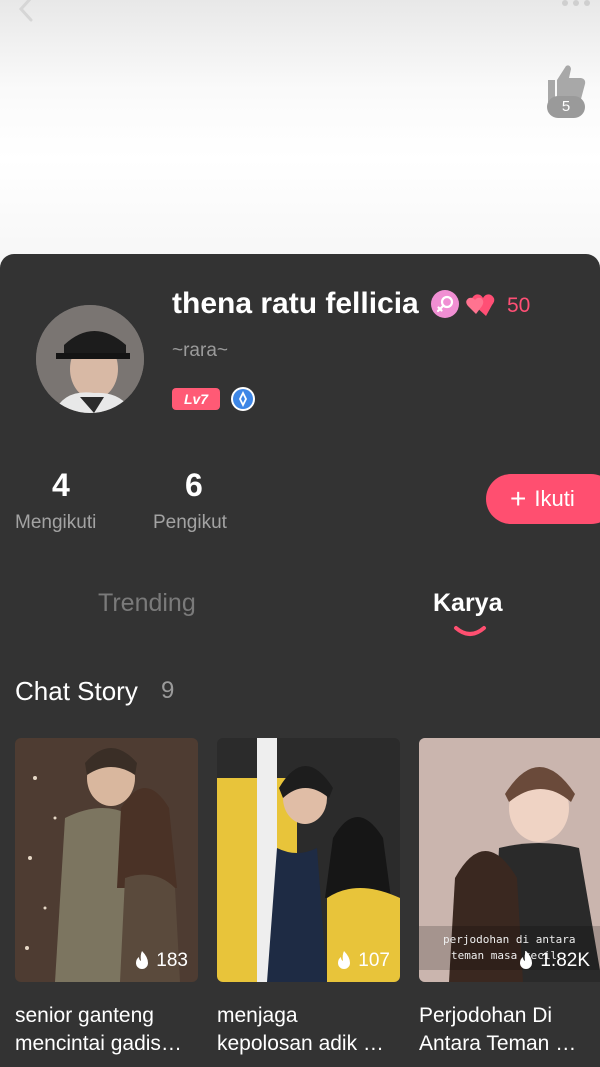  Describe the element at coordinates (160, 961) in the screenshot. I see `play-count: 183` at that location.